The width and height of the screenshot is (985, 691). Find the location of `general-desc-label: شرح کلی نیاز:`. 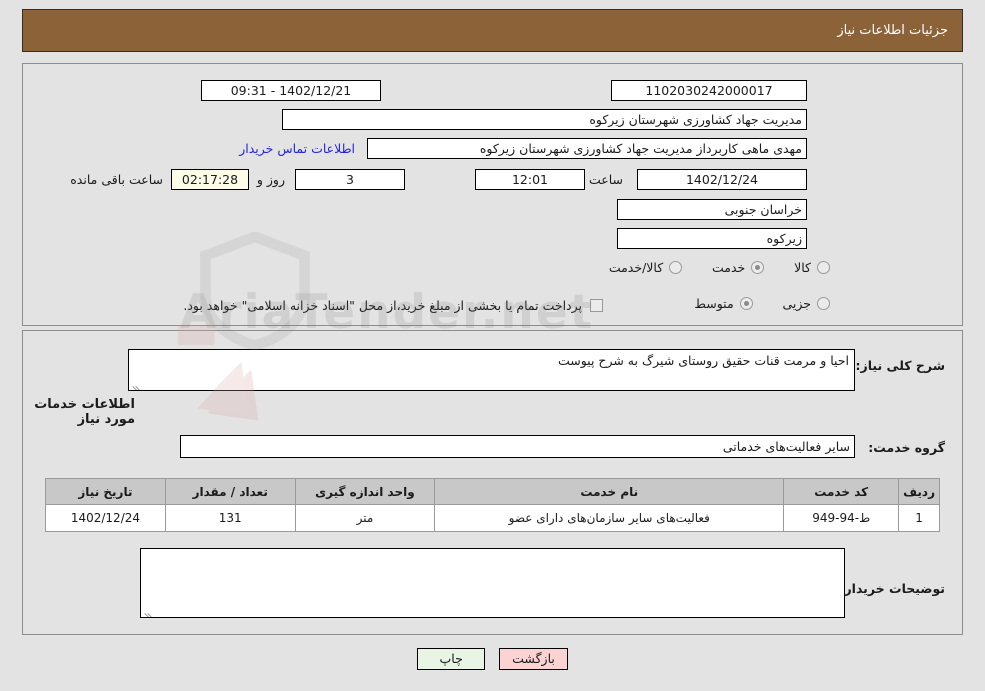

general-desc-label: شرح کلی نیاز: is located at coordinates (900, 365).